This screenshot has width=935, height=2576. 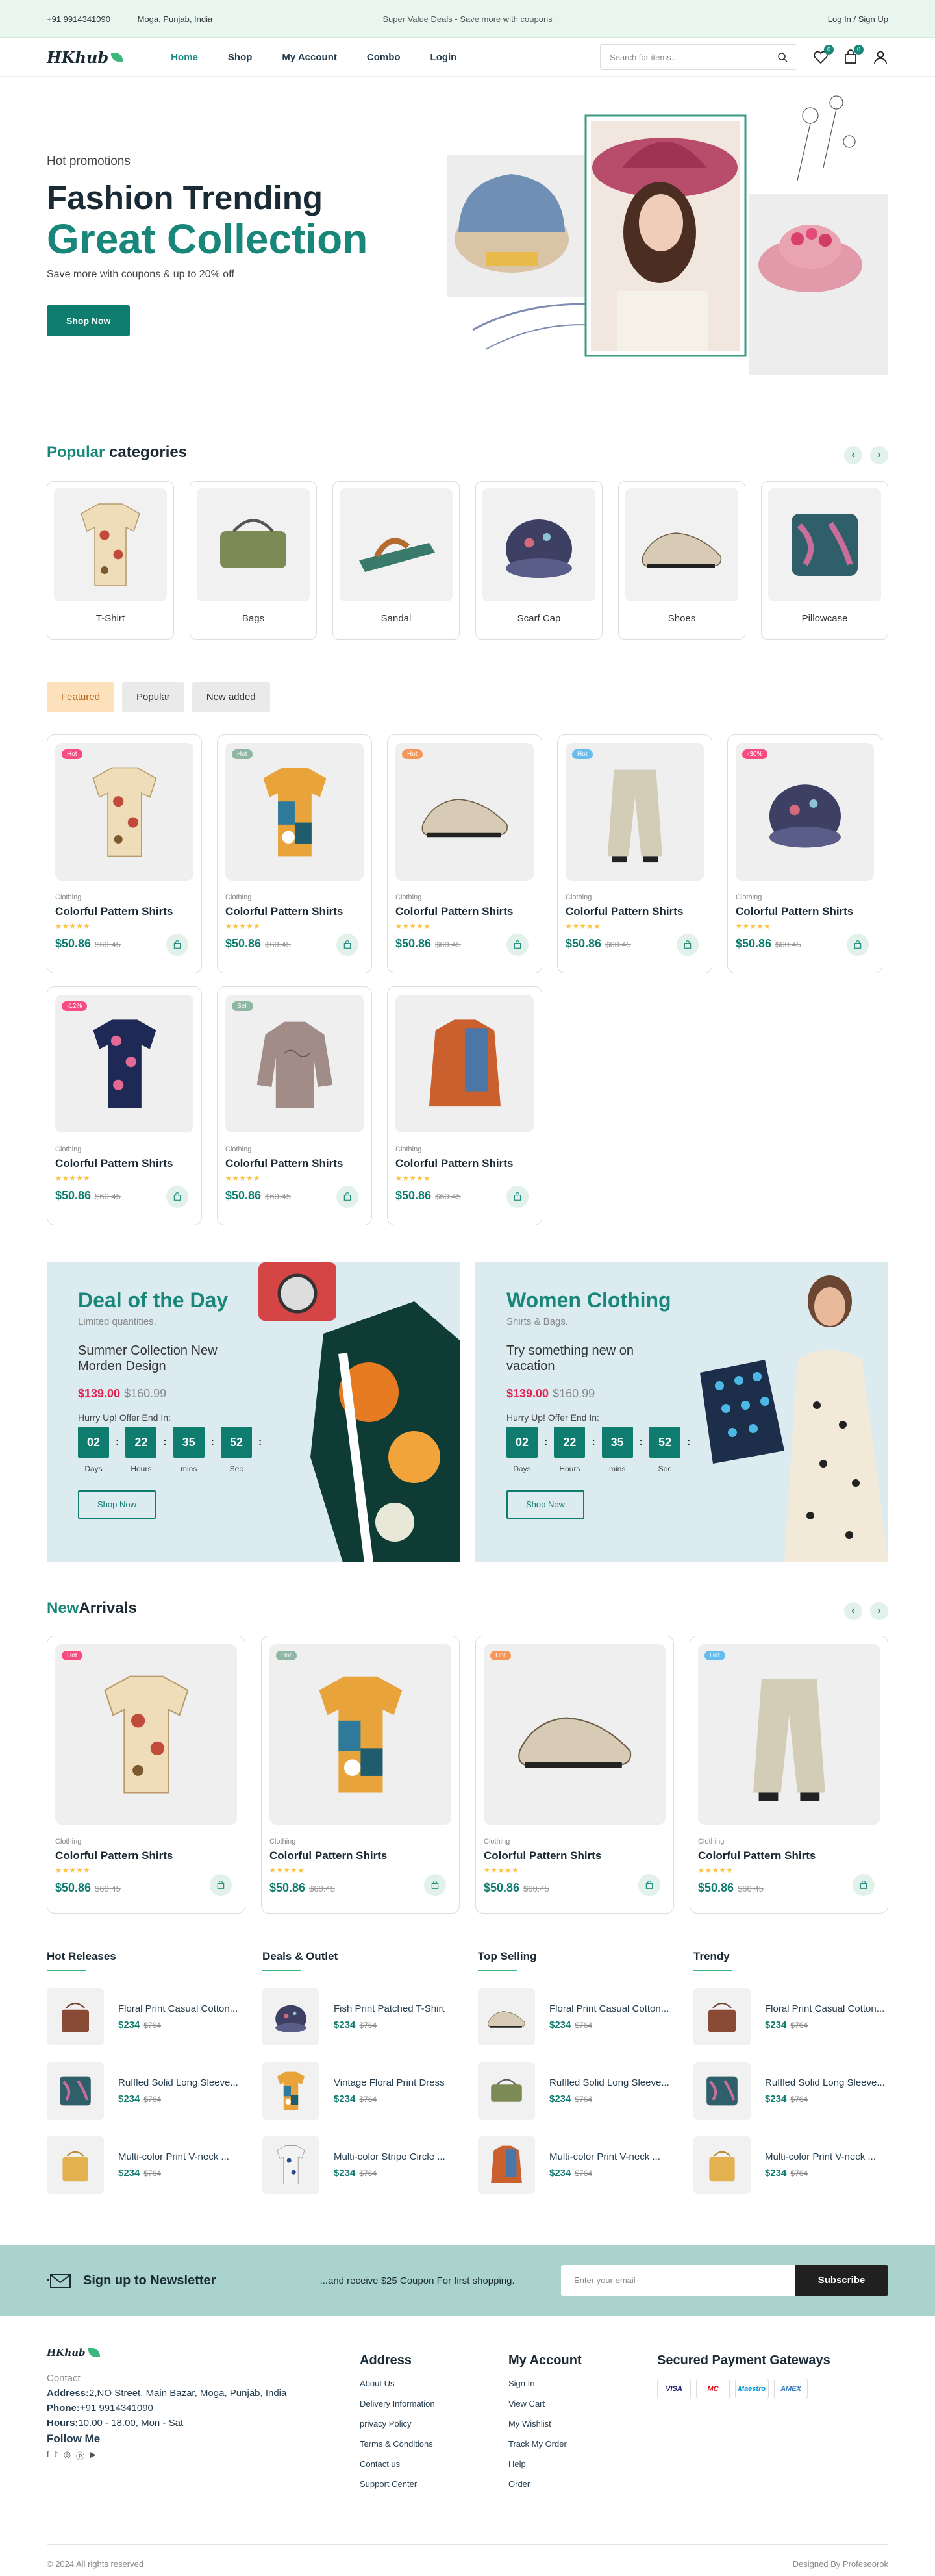 I want to click on tab-popular: Popular, so click(x=153, y=697).